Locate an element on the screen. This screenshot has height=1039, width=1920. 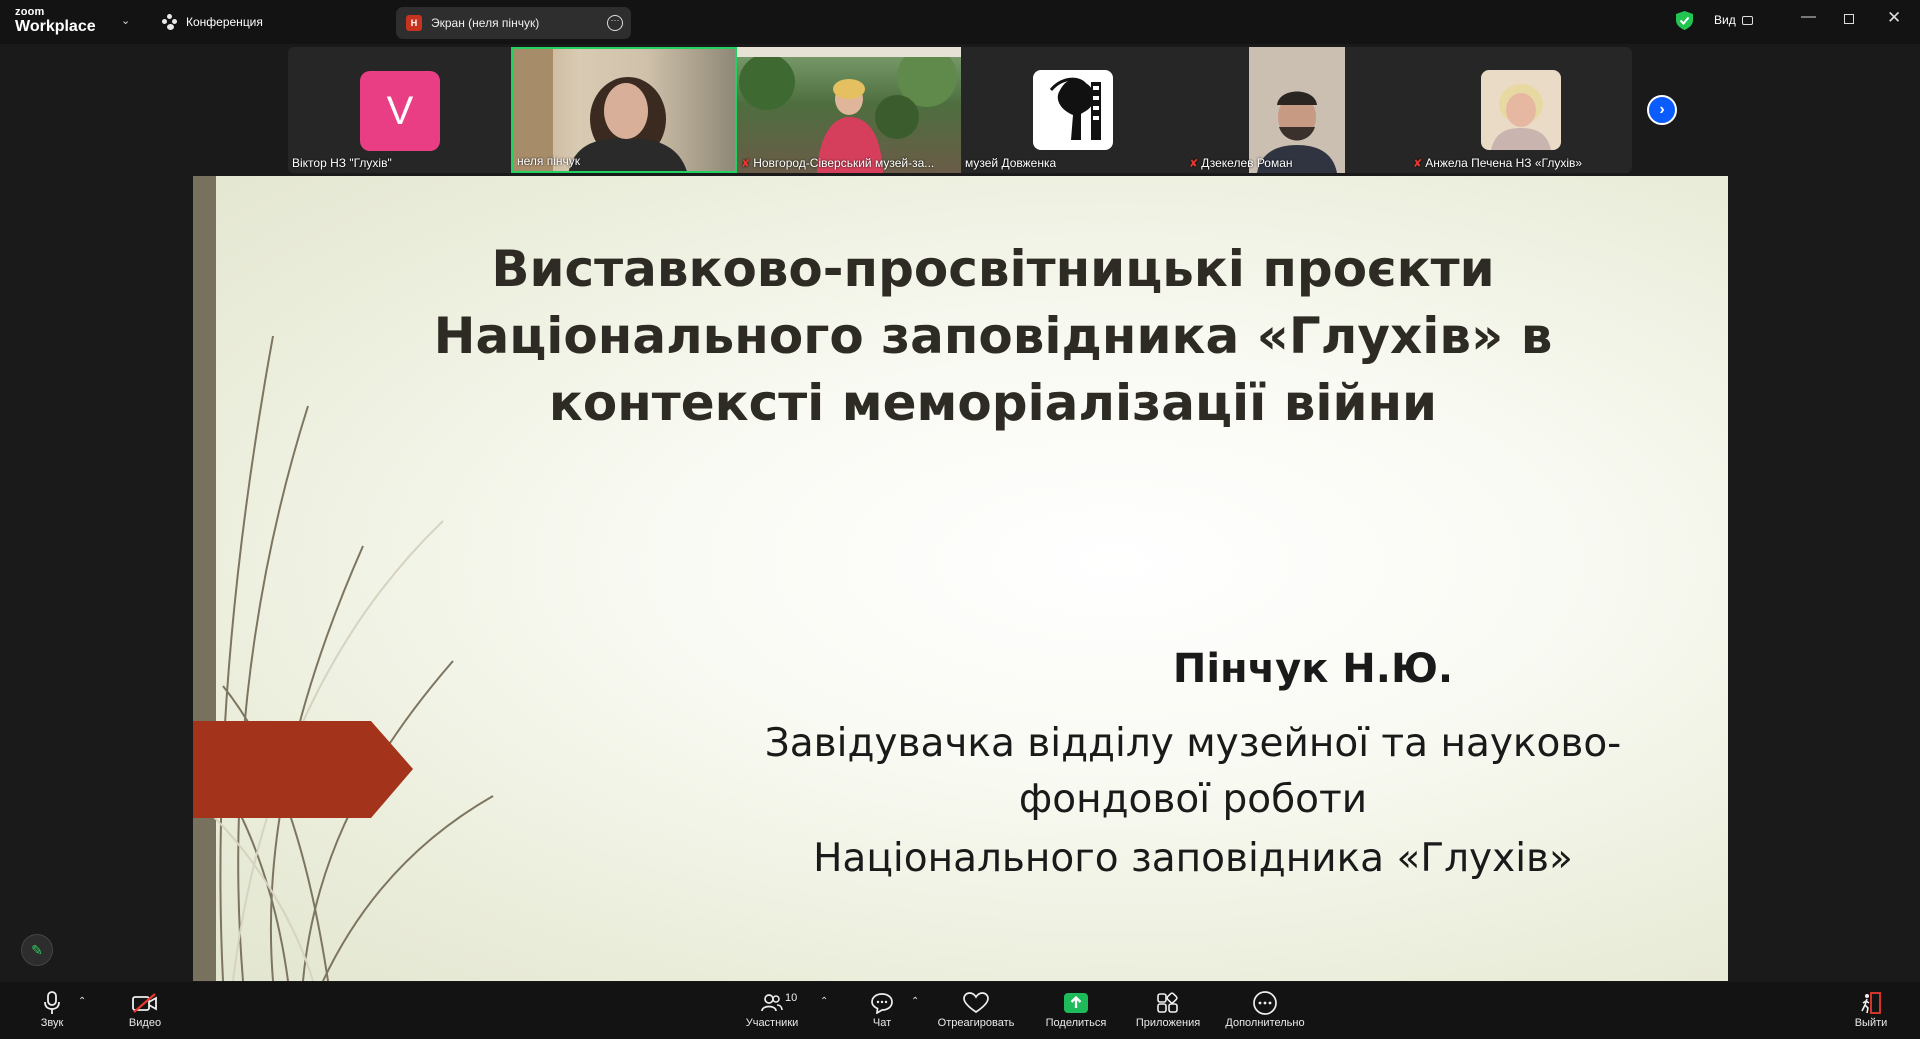
participants-options-caret: ⌃ is located at coordinates (824, 1001).